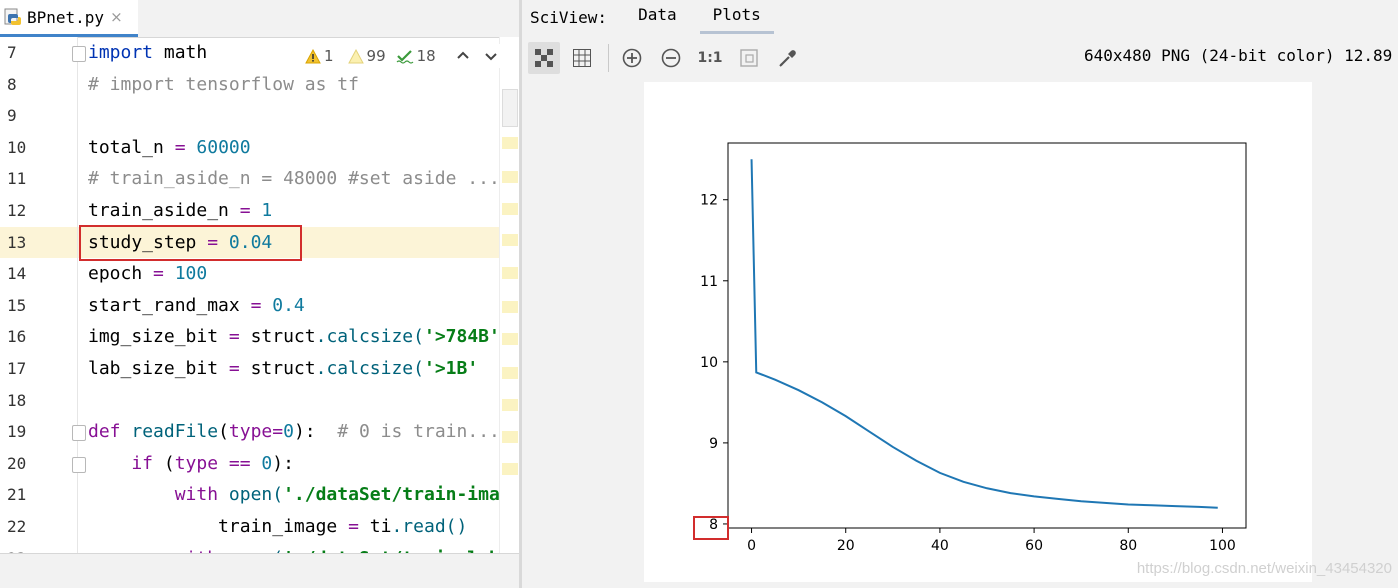 The height and width of the screenshot is (588, 1398). I want to click on code-token: train_image, so click(218, 526).